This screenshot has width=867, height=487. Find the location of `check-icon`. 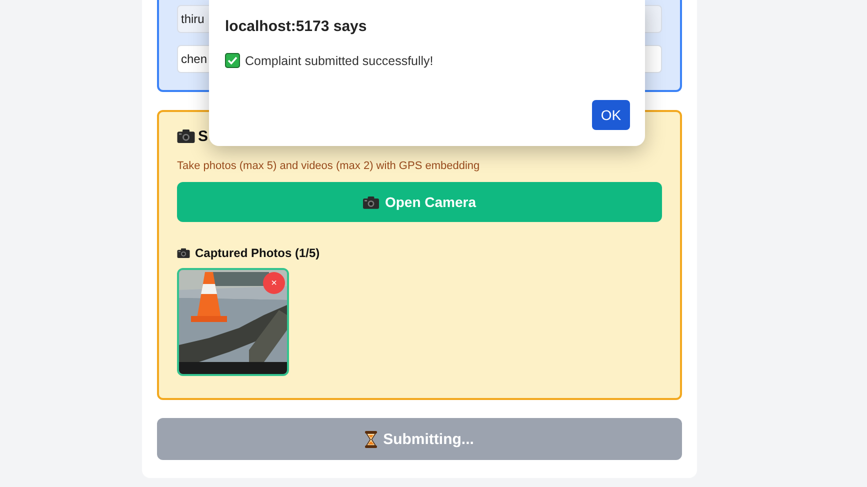

check-icon is located at coordinates (232, 60).